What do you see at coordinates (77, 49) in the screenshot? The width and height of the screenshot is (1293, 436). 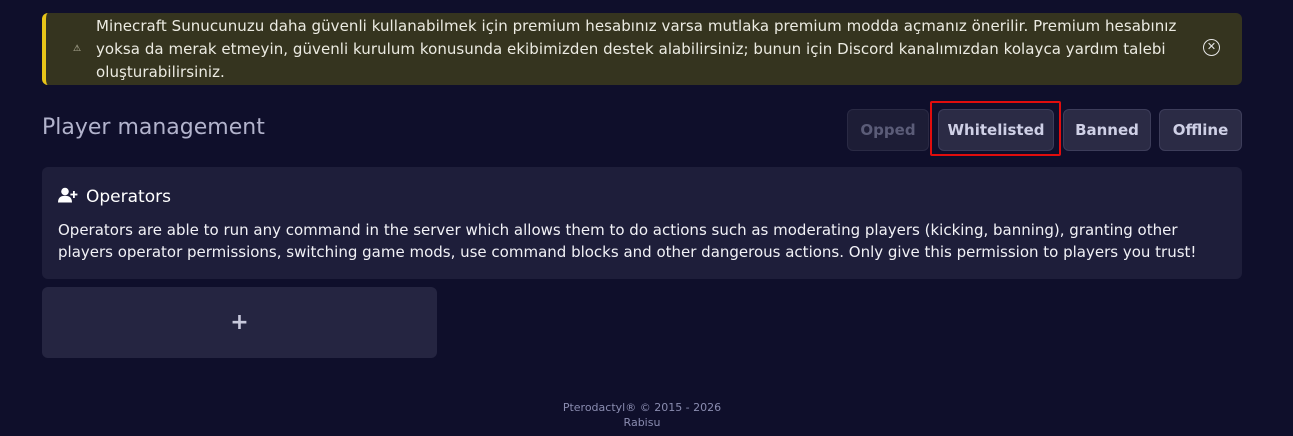 I see `warning-icon: ⚠` at bounding box center [77, 49].